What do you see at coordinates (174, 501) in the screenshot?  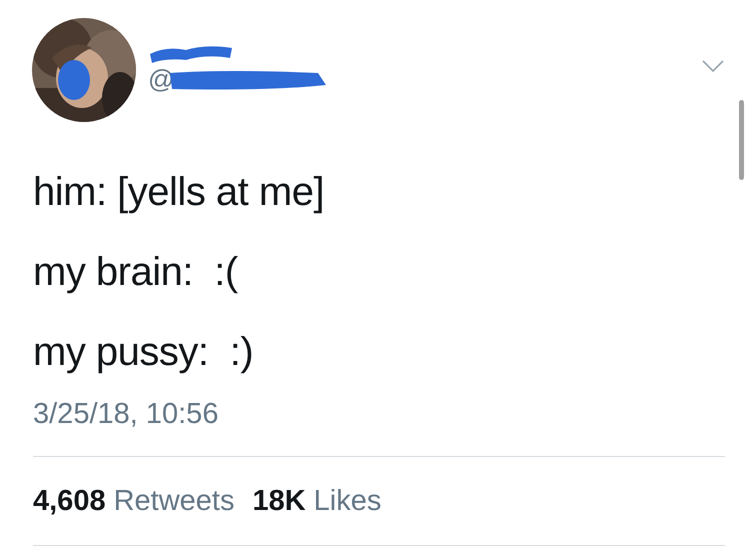 I see `stat-label: Retweets` at bounding box center [174, 501].